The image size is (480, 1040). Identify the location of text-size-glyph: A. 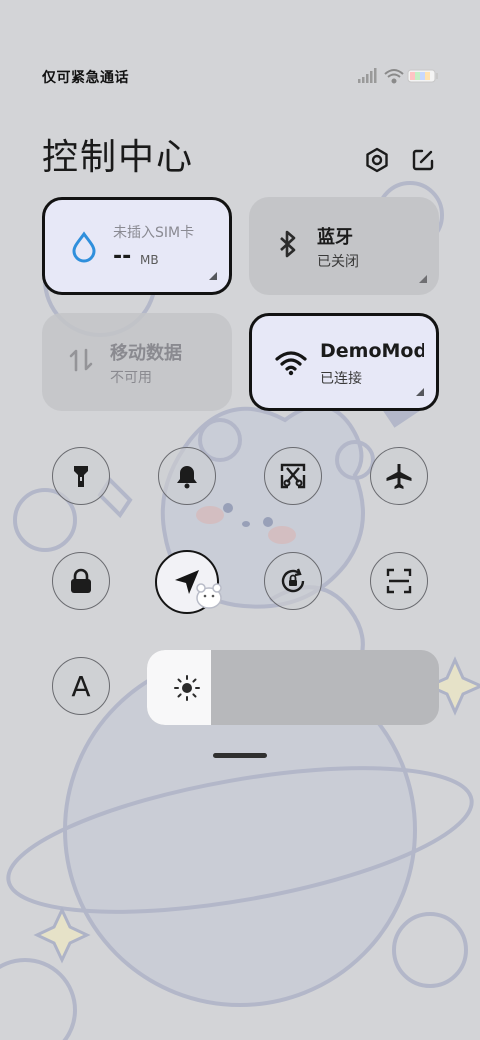
(81, 686).